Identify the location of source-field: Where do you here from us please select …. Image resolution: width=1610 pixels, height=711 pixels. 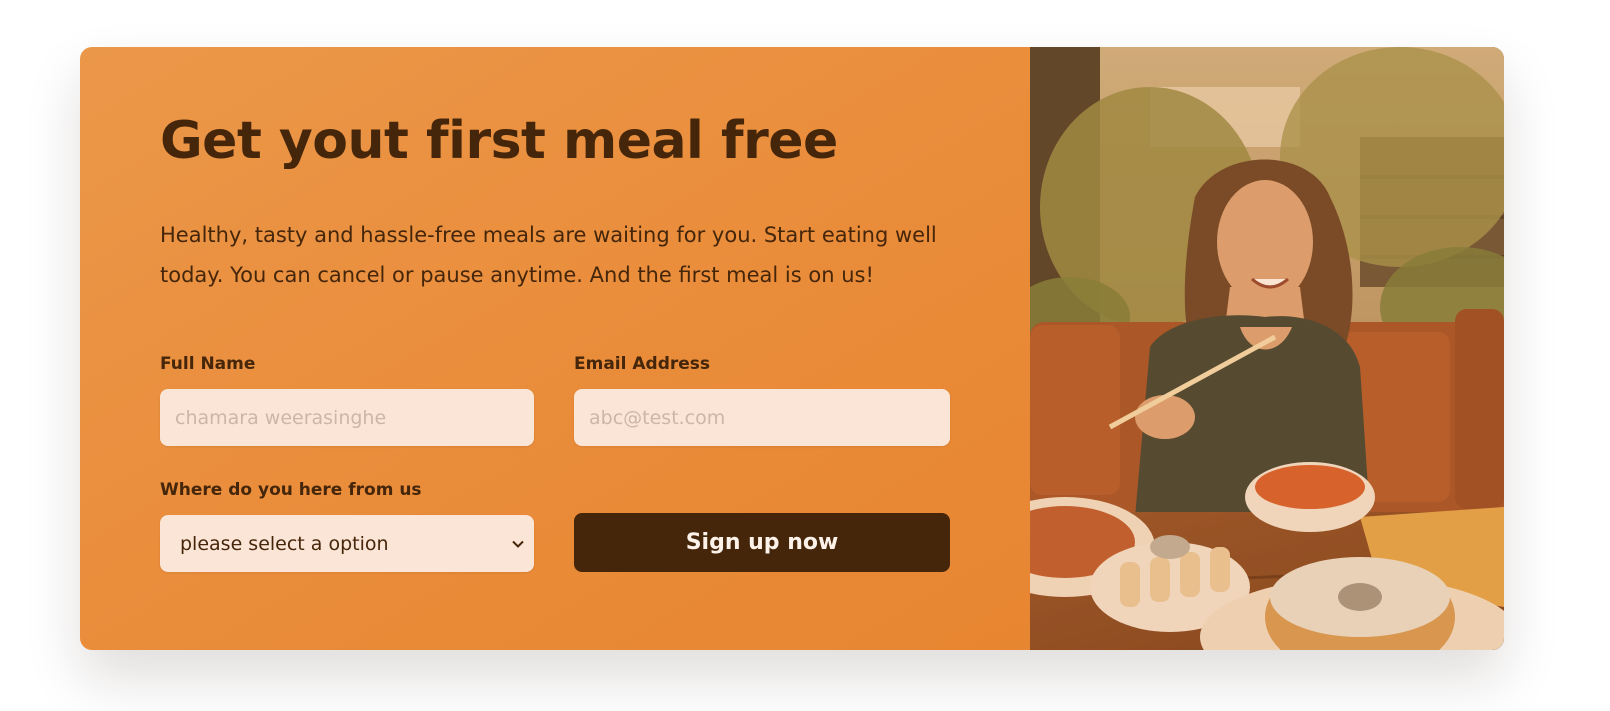
(347, 525).